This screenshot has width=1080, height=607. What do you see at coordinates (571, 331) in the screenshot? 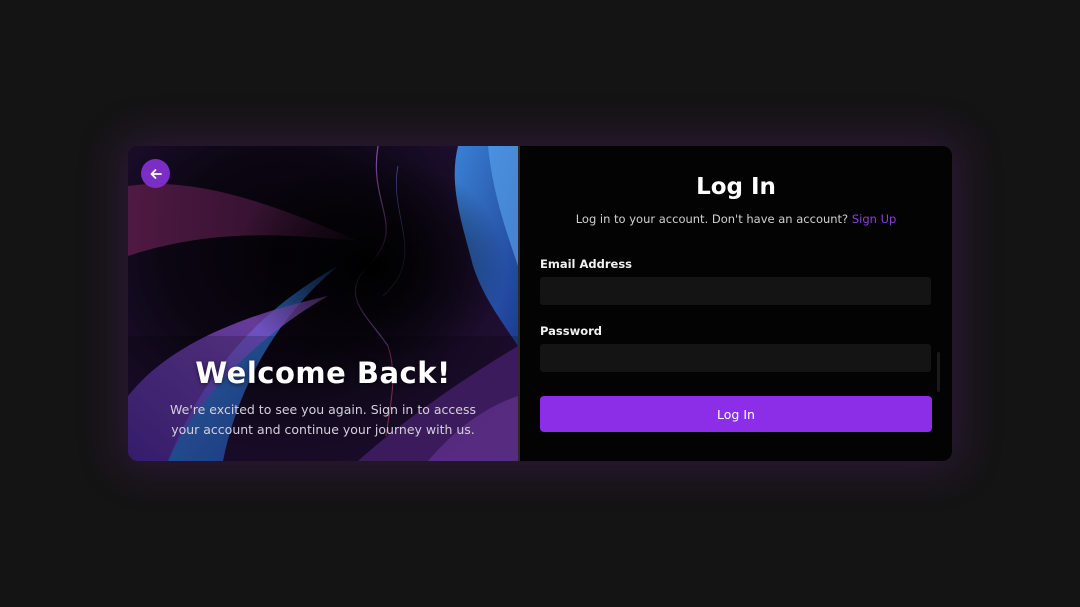
I see `password-label: Password` at bounding box center [571, 331].